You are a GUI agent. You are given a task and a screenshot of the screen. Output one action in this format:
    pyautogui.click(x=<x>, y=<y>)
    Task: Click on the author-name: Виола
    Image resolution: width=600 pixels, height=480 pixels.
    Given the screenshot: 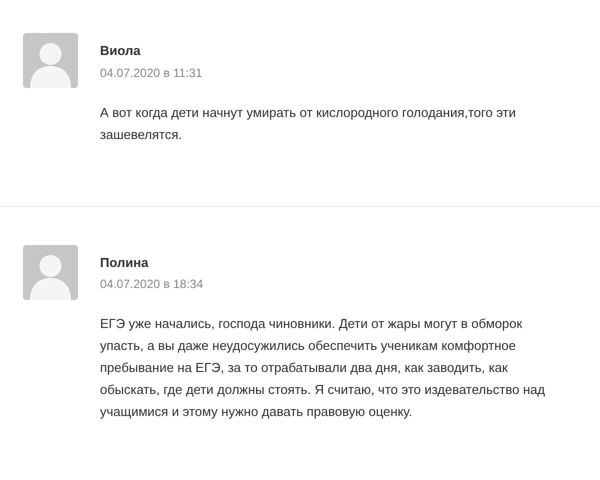 What is the action you would take?
    pyautogui.click(x=121, y=51)
    